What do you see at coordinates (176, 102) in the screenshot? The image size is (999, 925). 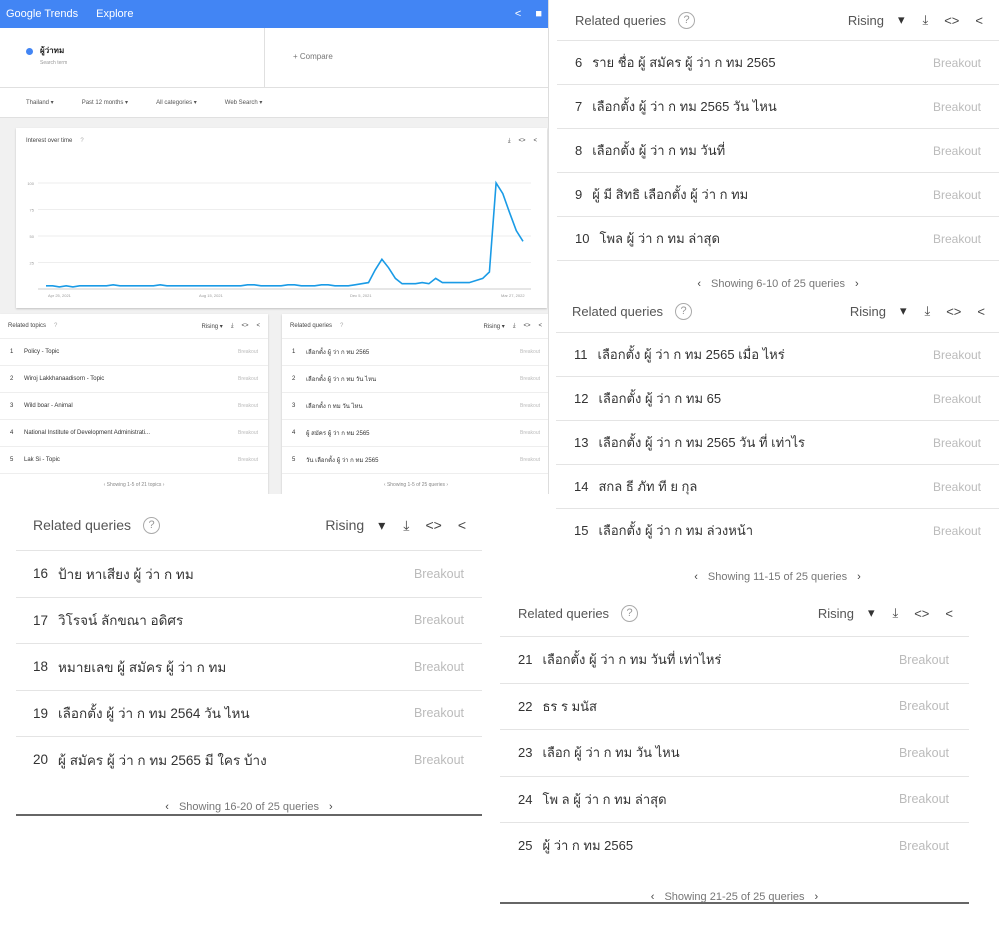 I see `filter-category: All categories ▾` at bounding box center [176, 102].